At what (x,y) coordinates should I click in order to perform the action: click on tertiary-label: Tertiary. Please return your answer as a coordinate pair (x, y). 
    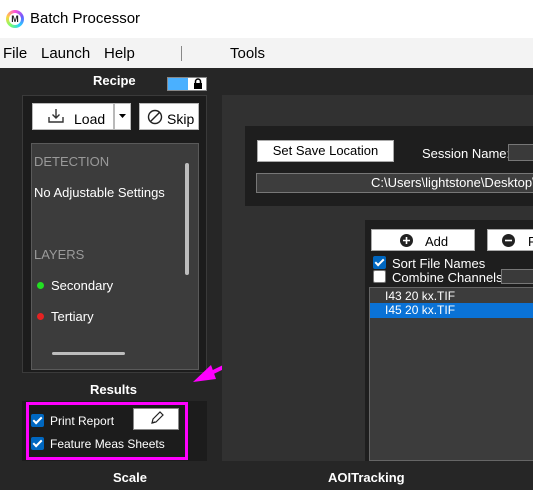
    Looking at the image, I should click on (72, 316).